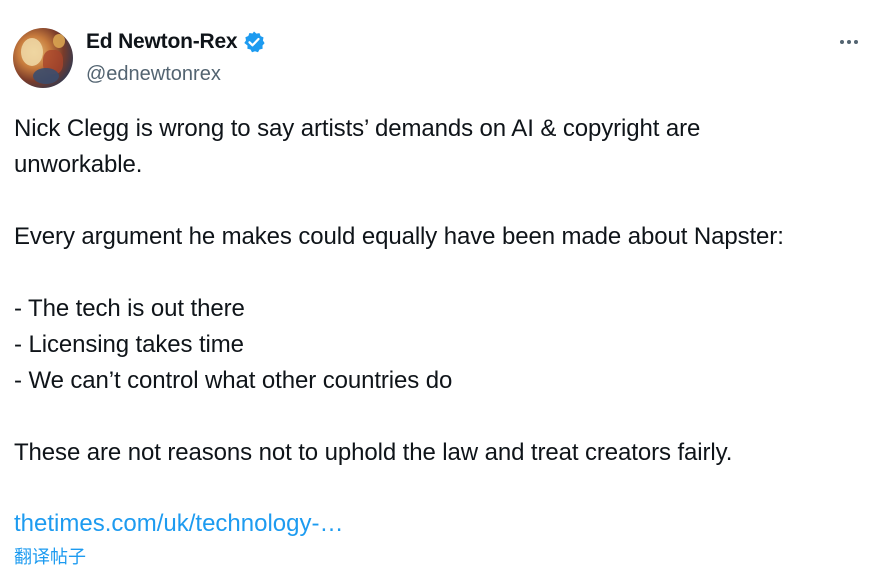  I want to click on translate-post-link: 翻译帖子, so click(50, 558).